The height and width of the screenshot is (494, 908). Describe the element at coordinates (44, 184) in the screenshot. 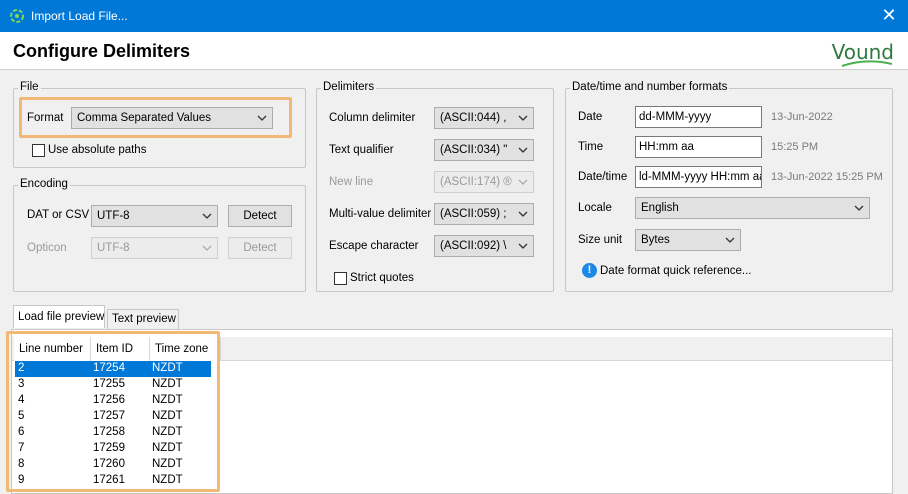

I see `encoding-group-legend: Encoding` at that location.